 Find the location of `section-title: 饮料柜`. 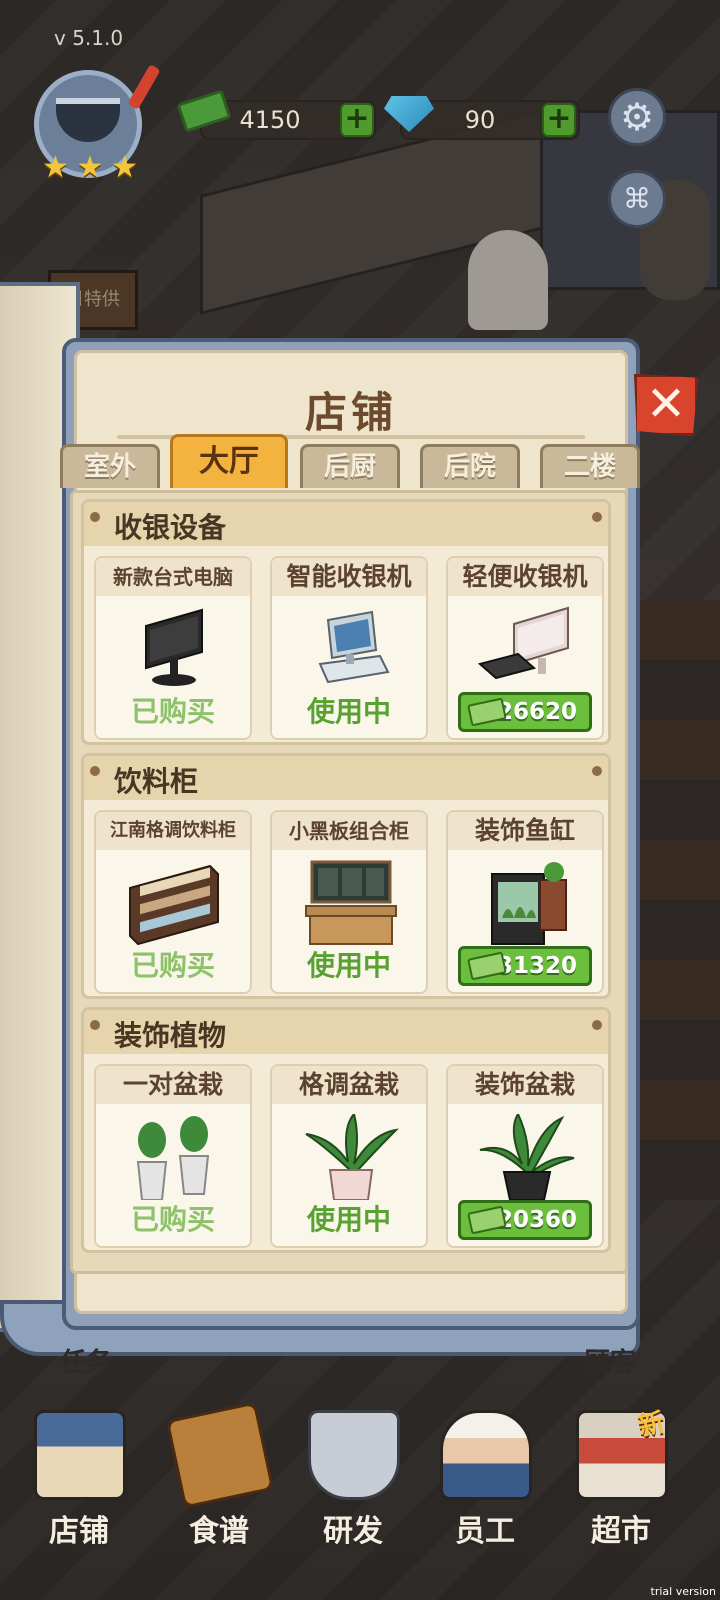

section-title: 饮料柜 is located at coordinates (156, 781).